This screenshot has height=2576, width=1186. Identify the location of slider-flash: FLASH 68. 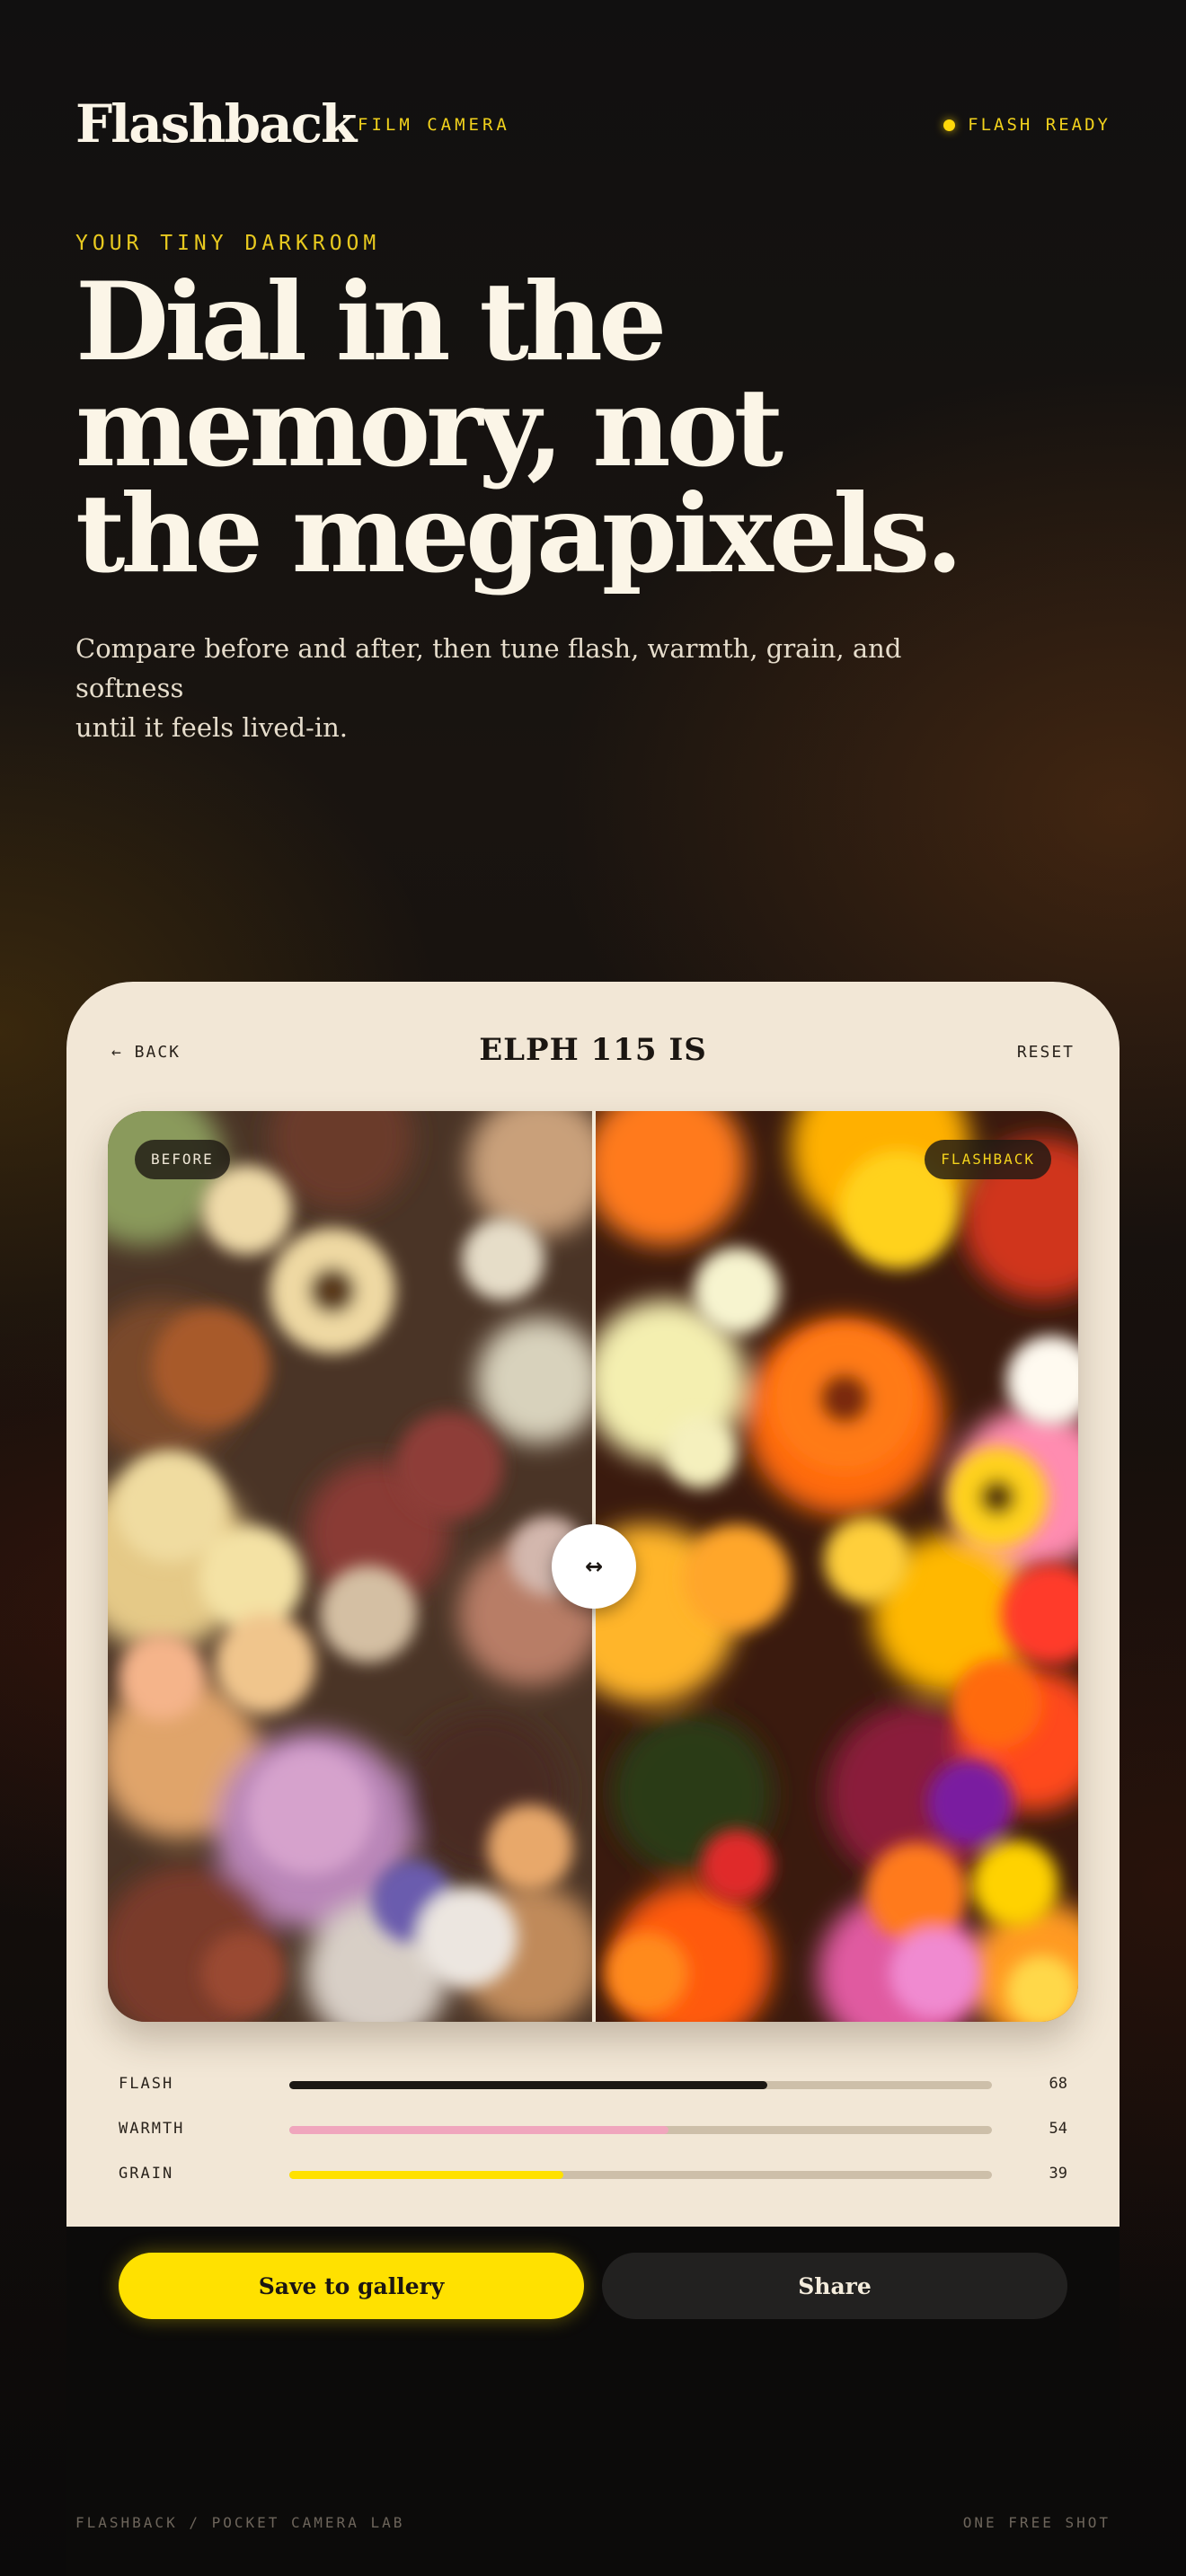
(593, 2084).